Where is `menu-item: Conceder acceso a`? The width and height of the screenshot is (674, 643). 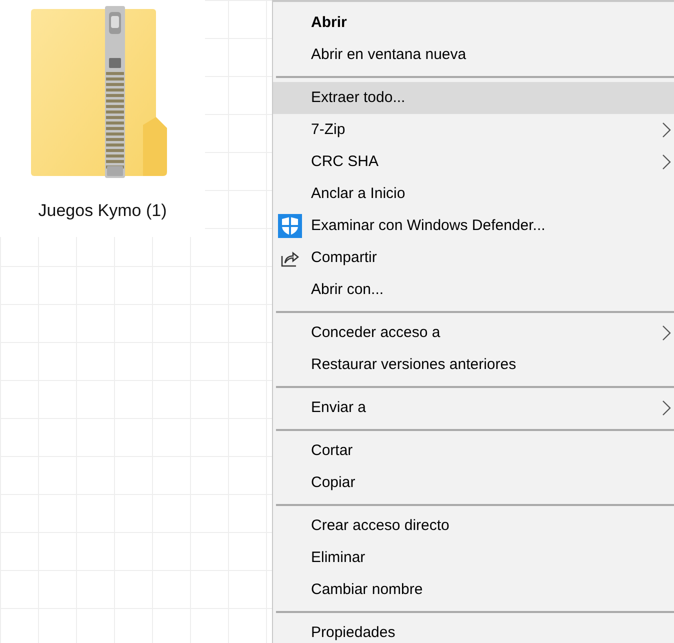 menu-item: Conceder acceso a is located at coordinates (473, 333).